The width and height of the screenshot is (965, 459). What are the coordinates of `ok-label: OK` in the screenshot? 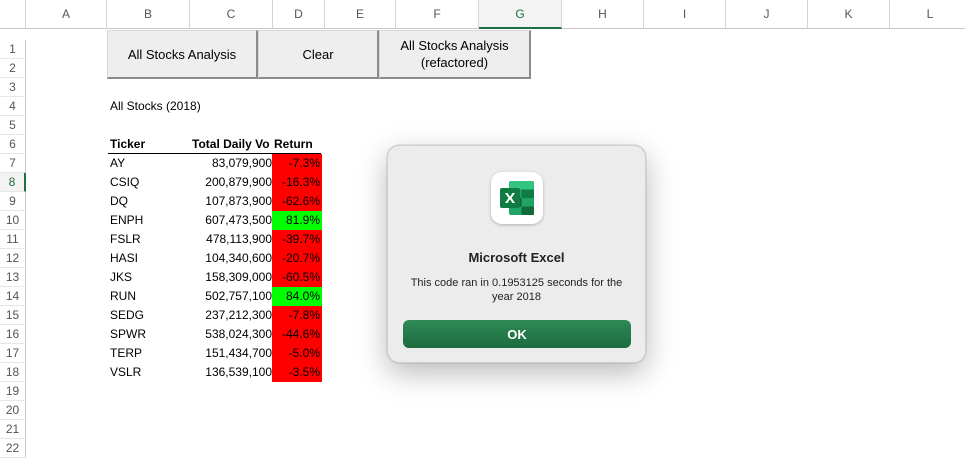 It's located at (517, 334).